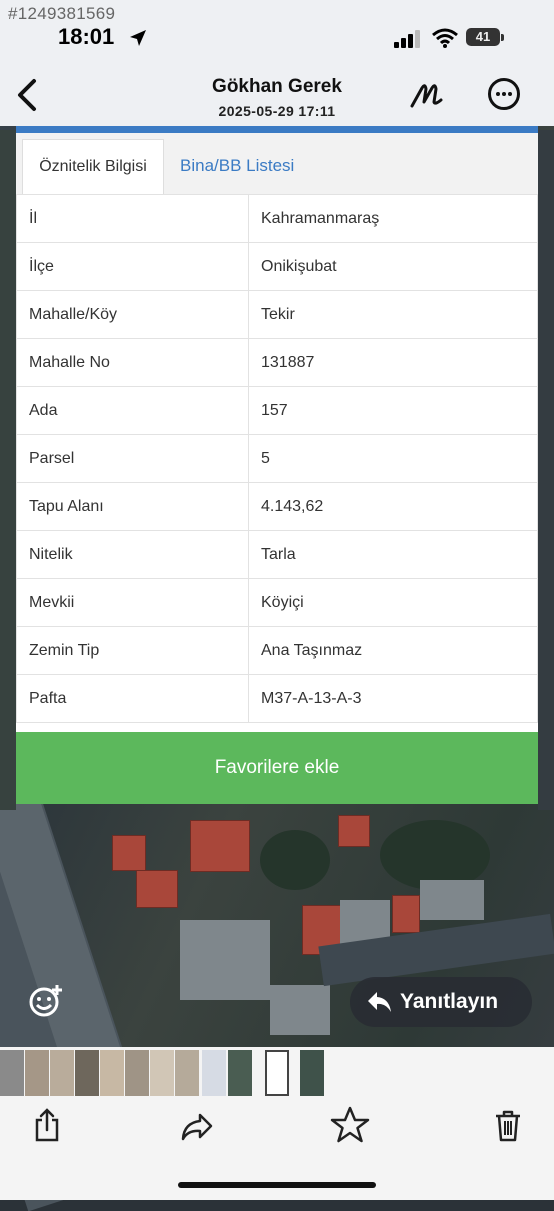 Image resolution: width=554 pixels, height=1211 pixels. Describe the element at coordinates (483, 37) in the screenshot. I see `battery-indicator: 41` at that location.